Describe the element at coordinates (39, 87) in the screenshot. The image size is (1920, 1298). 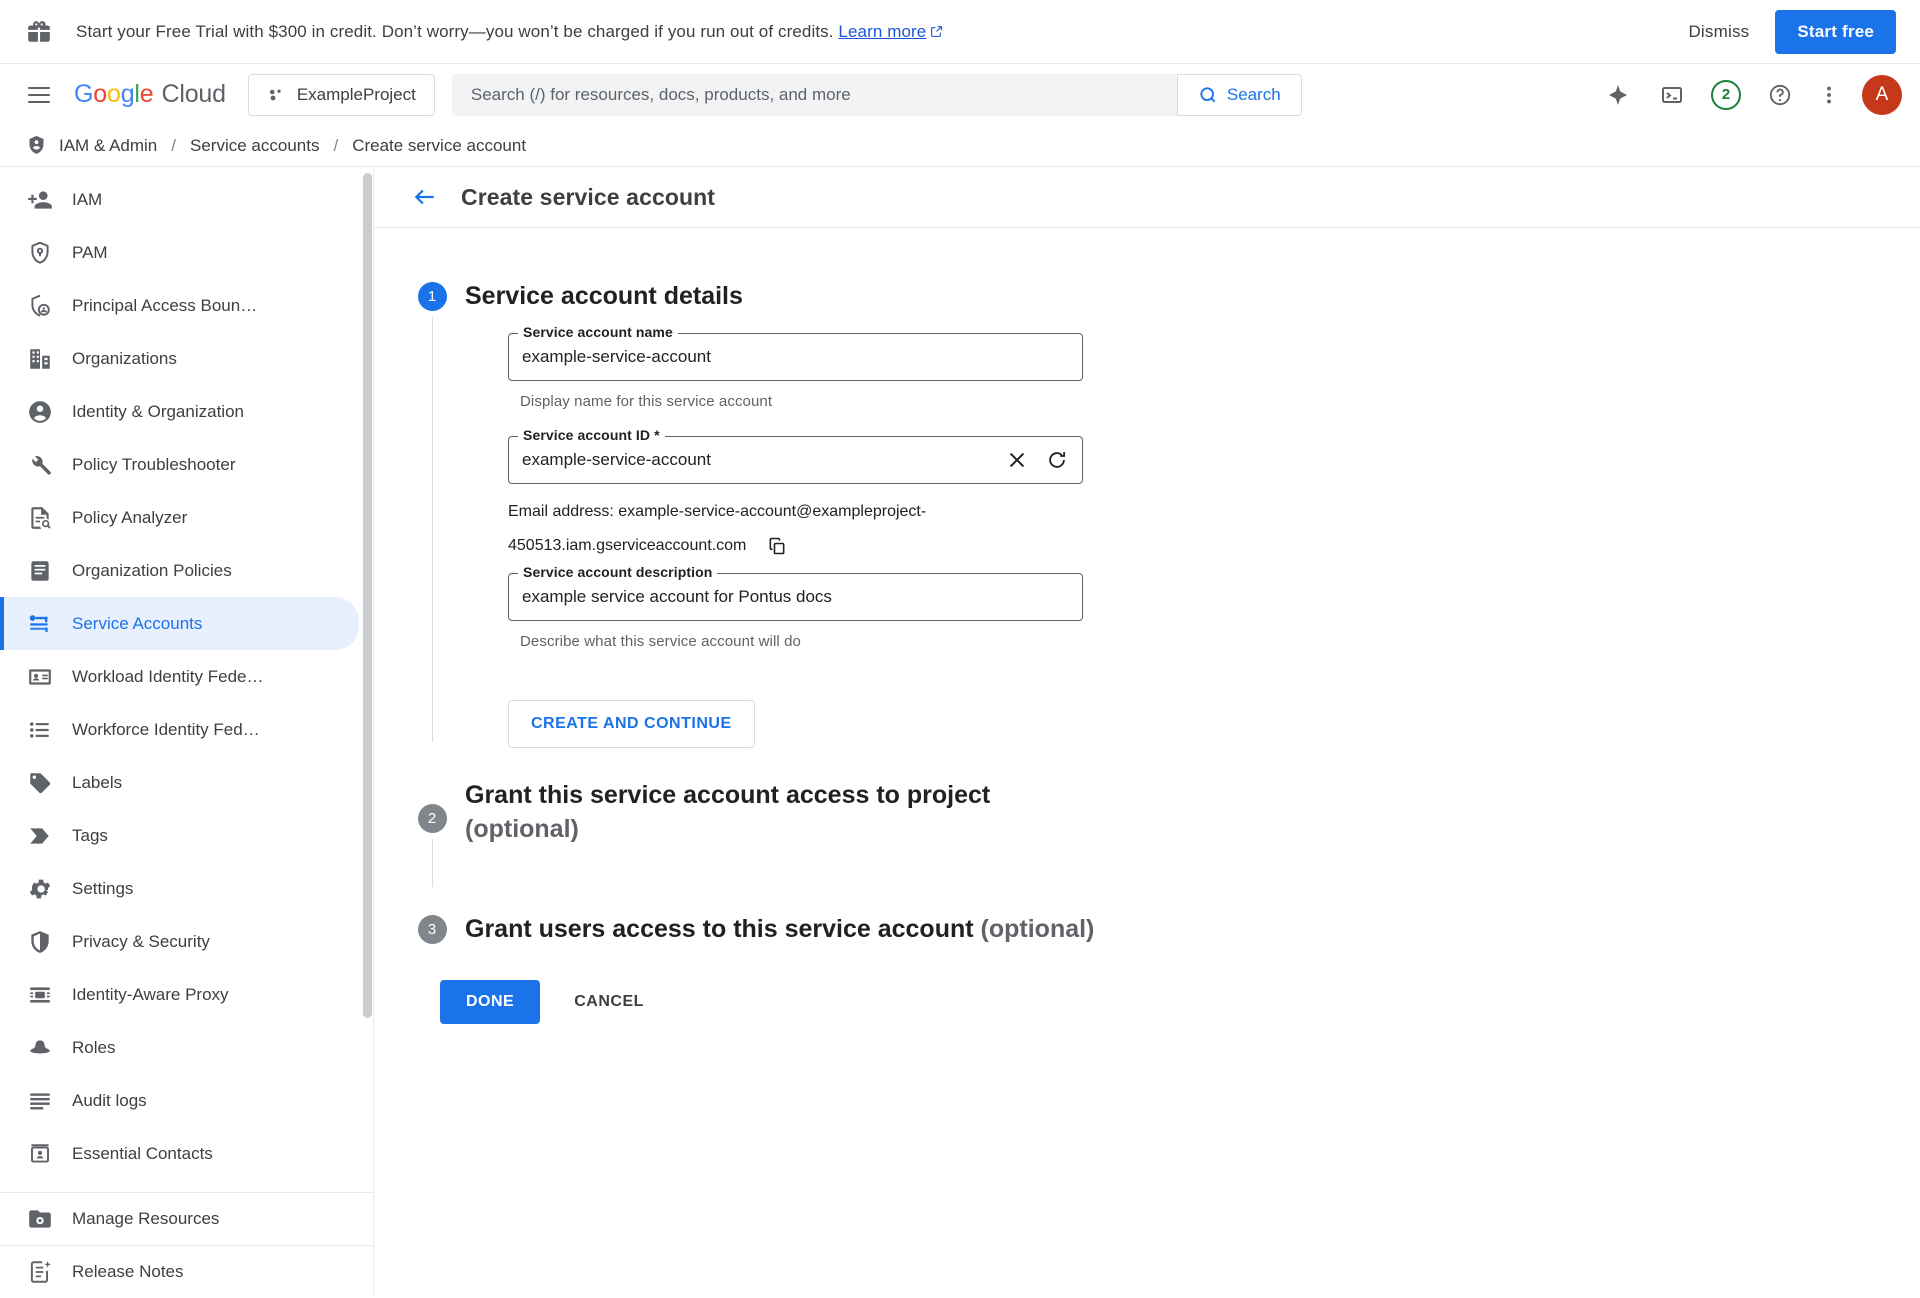
I see `menu-line` at that location.